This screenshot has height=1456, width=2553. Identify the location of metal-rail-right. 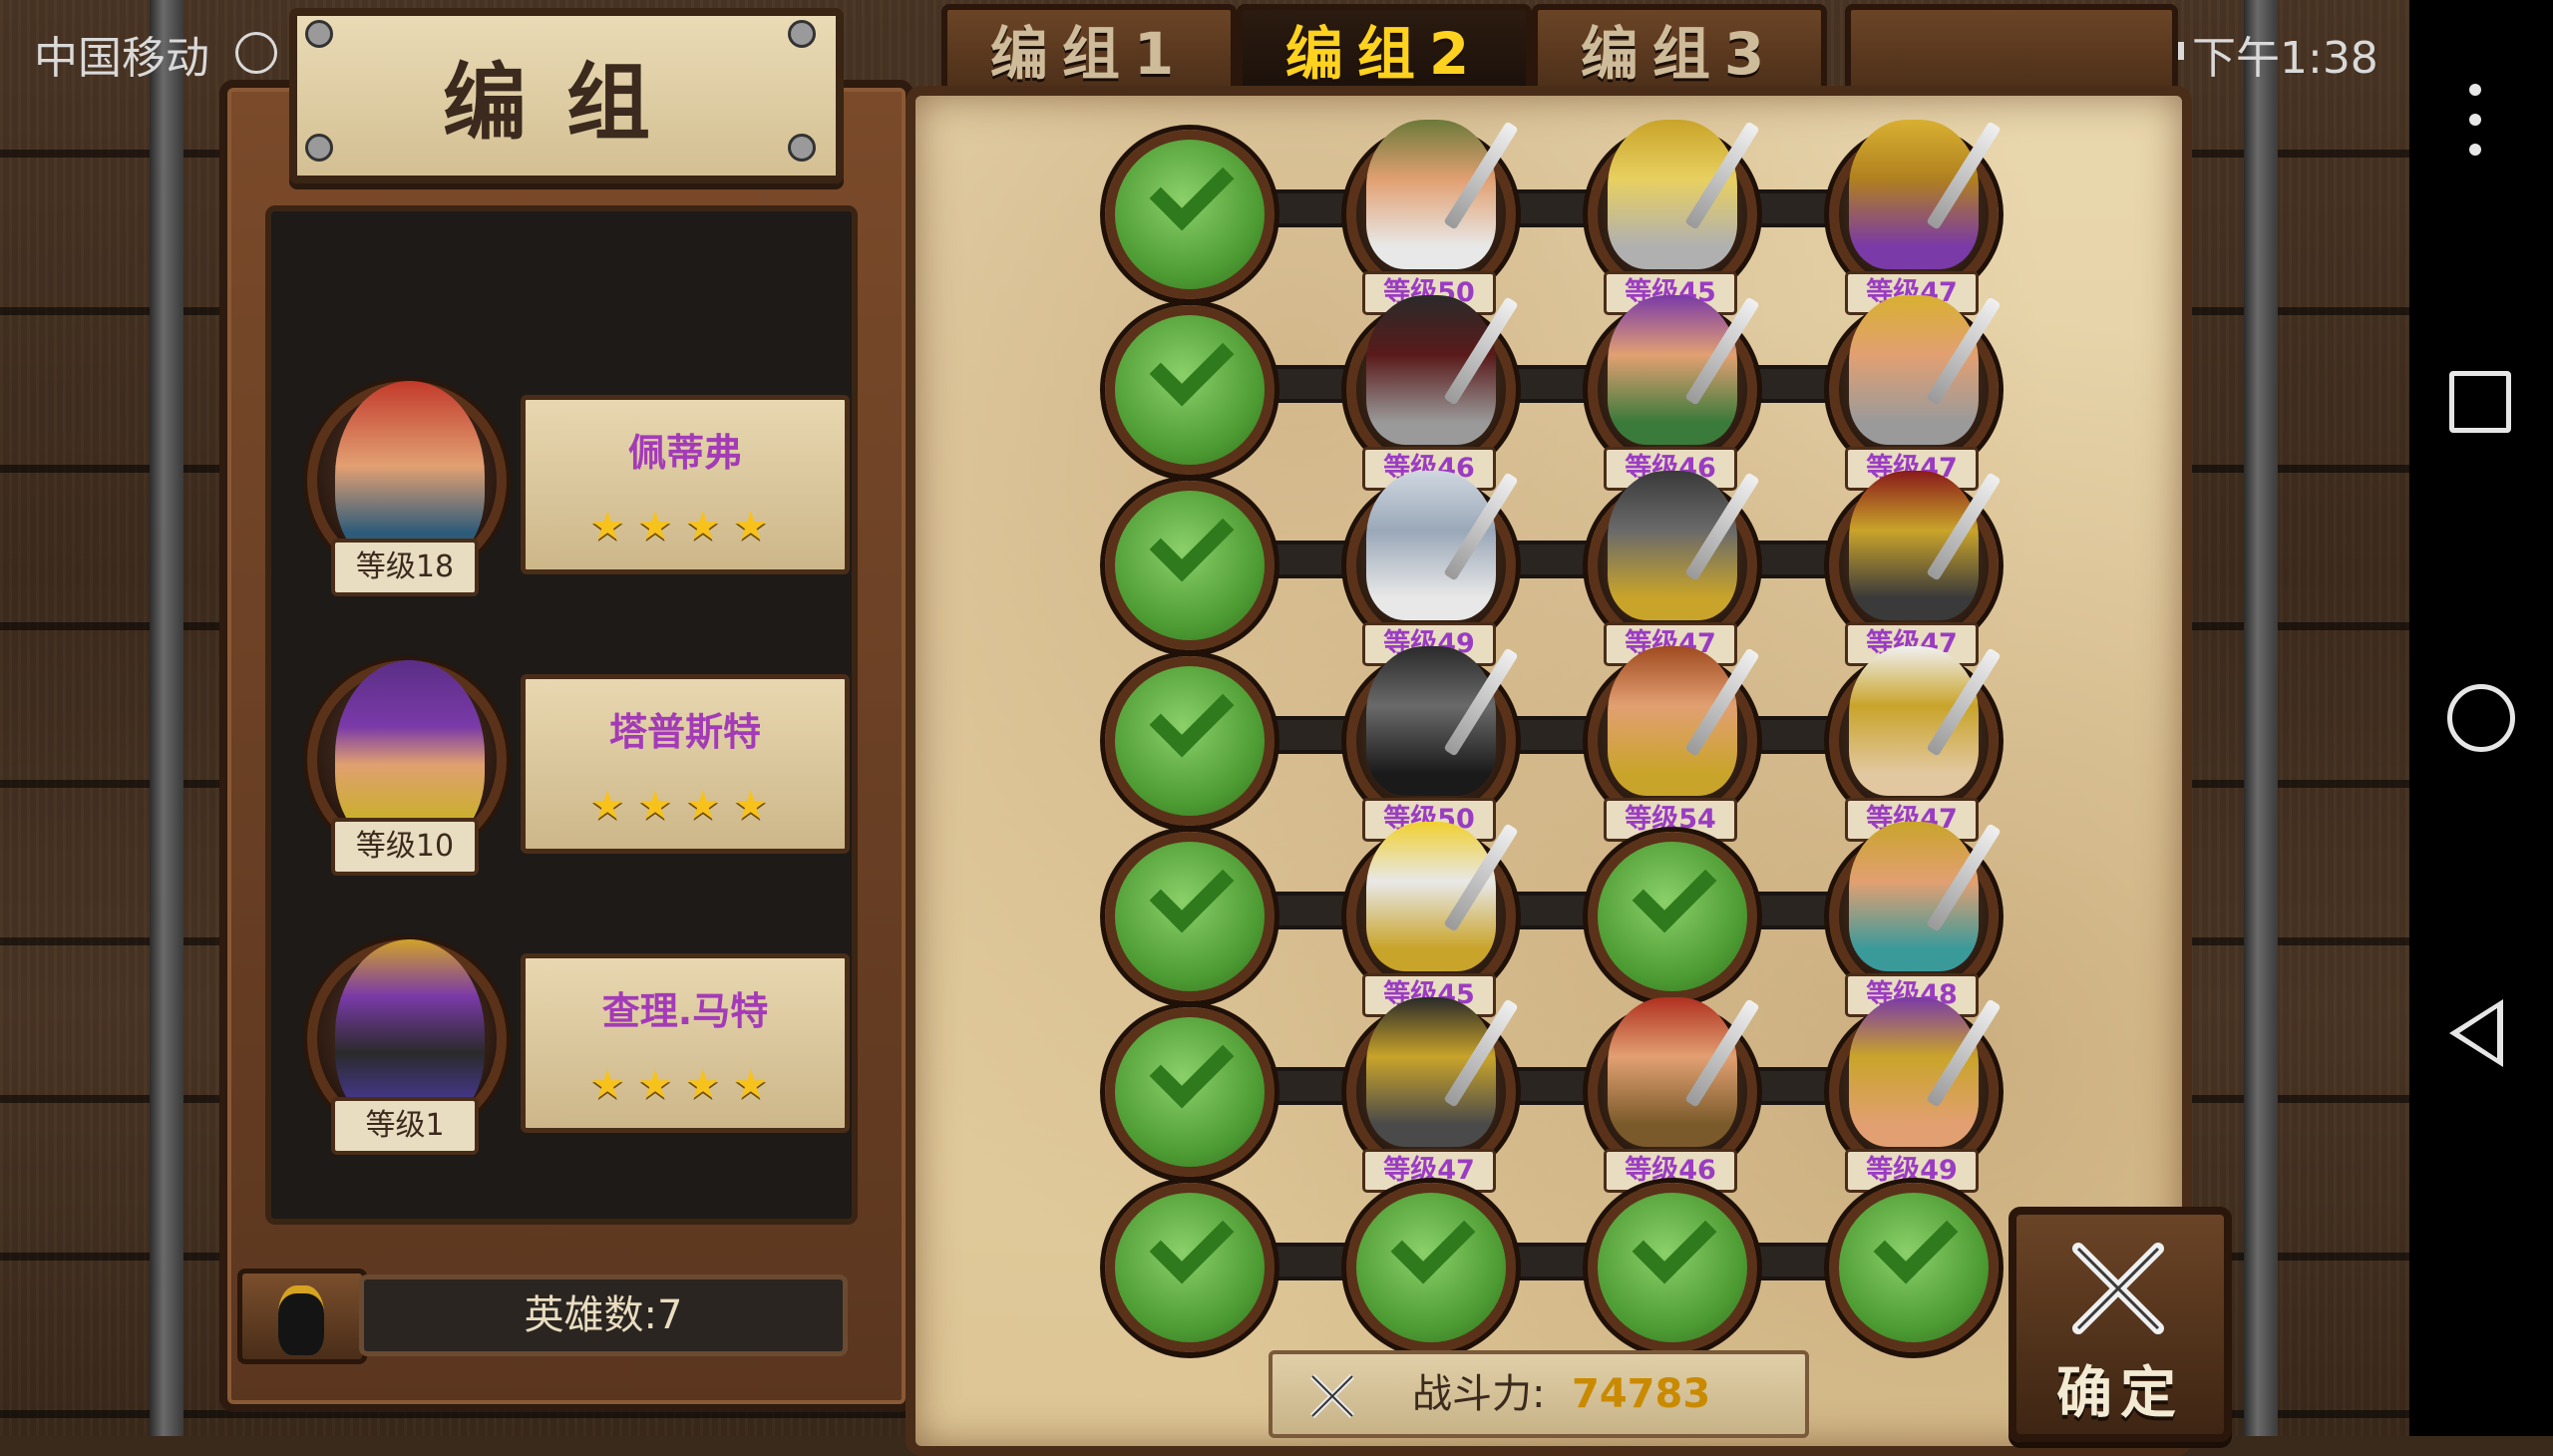
(2261, 718).